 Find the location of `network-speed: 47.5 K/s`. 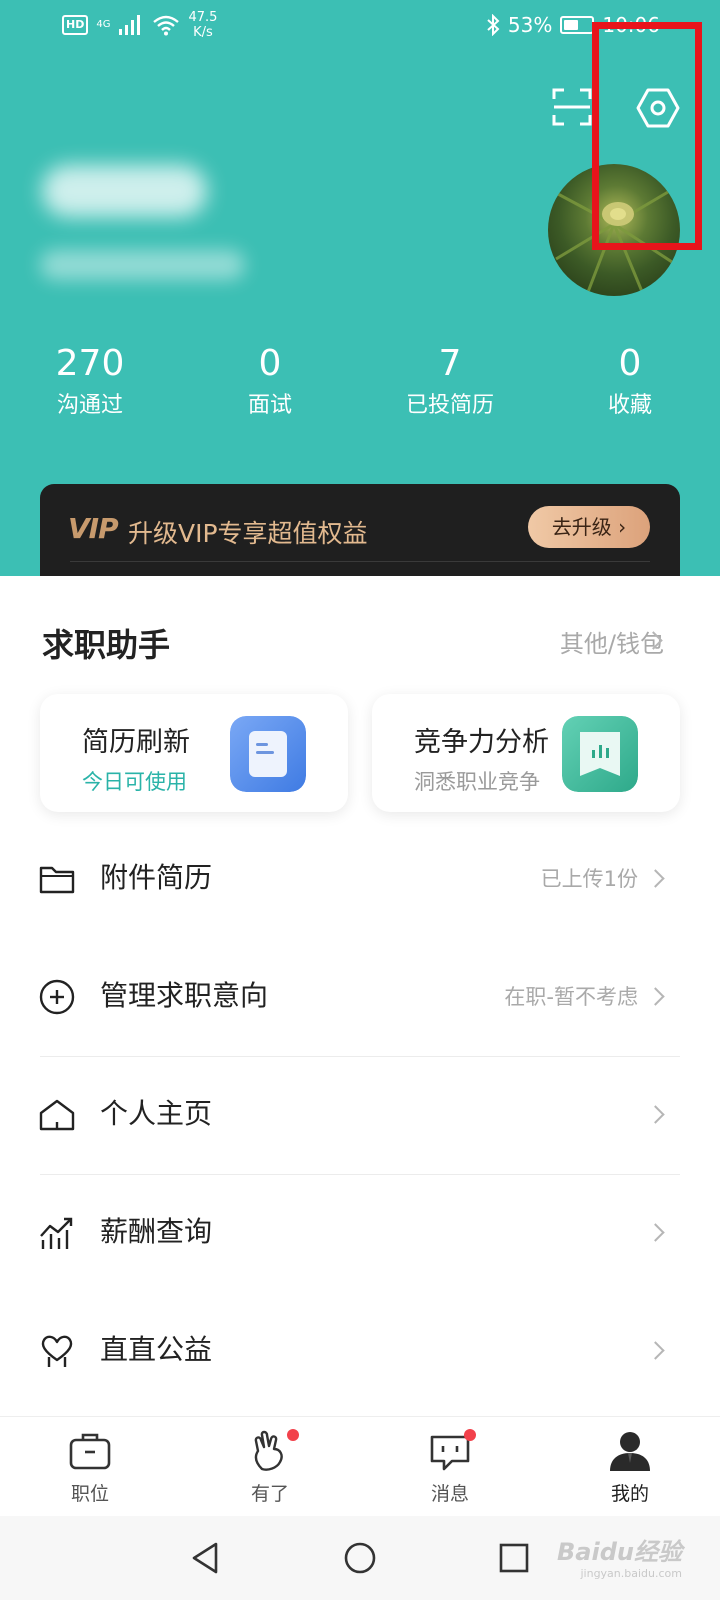

network-speed: 47.5 K/s is located at coordinates (202, 25).